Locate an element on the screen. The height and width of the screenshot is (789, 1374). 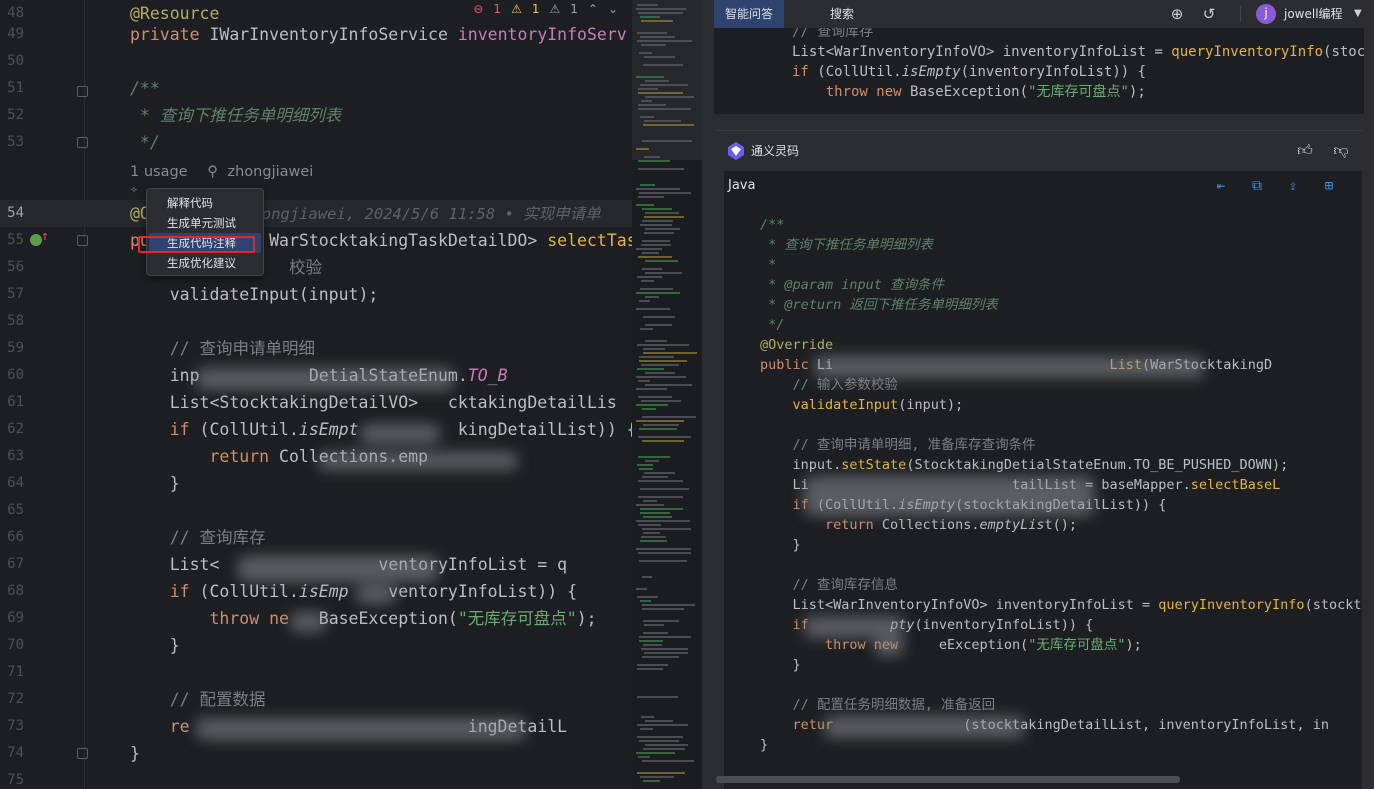
editor-line: 75 is located at coordinates (316, 778).